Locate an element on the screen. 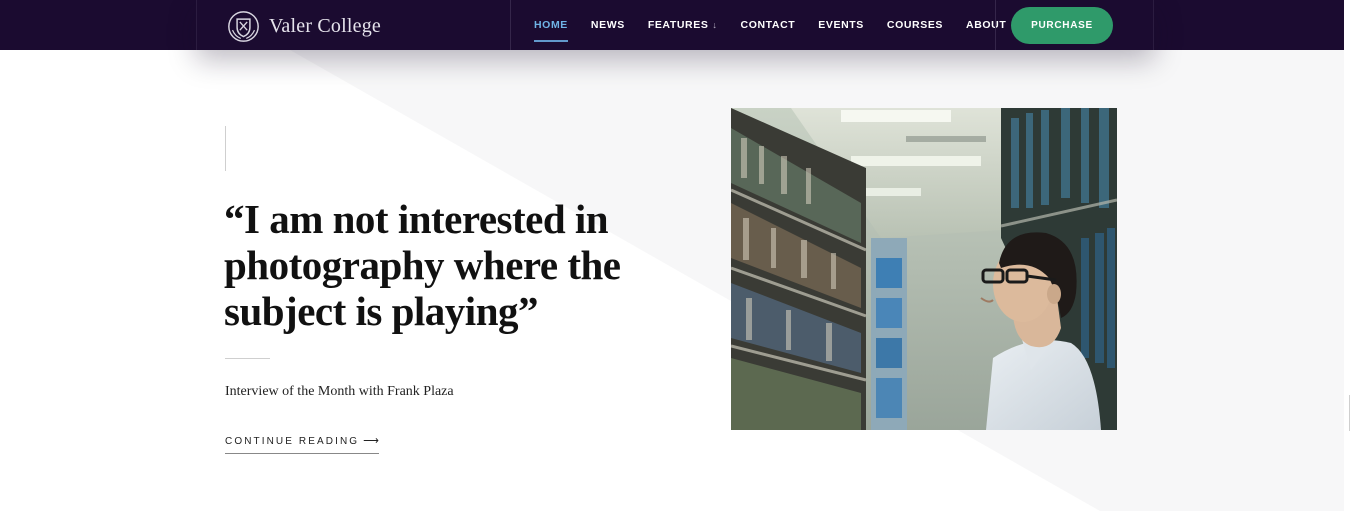  nav-item-about-label: ABOUT is located at coordinates (986, 25).